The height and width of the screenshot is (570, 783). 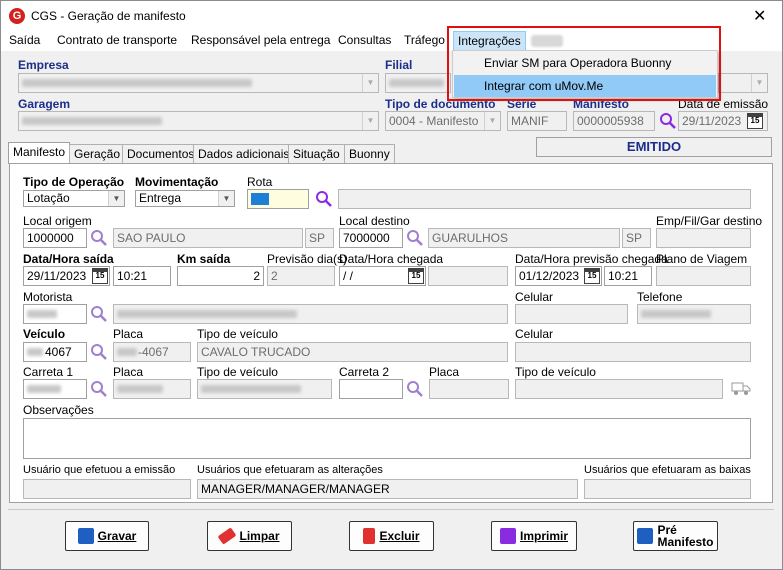 I want to click on rota-field, so click(x=278, y=199).